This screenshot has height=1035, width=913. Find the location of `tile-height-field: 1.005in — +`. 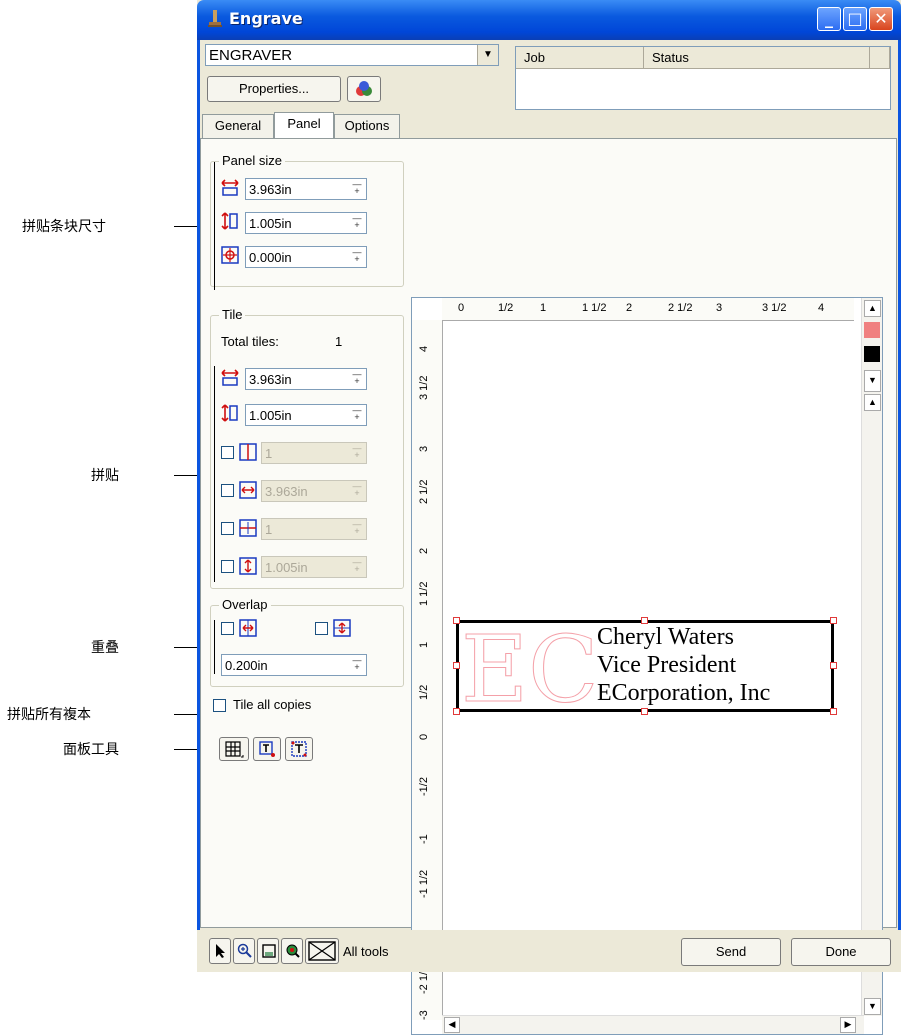

tile-height-field: 1.005in — + is located at coordinates (306, 415).